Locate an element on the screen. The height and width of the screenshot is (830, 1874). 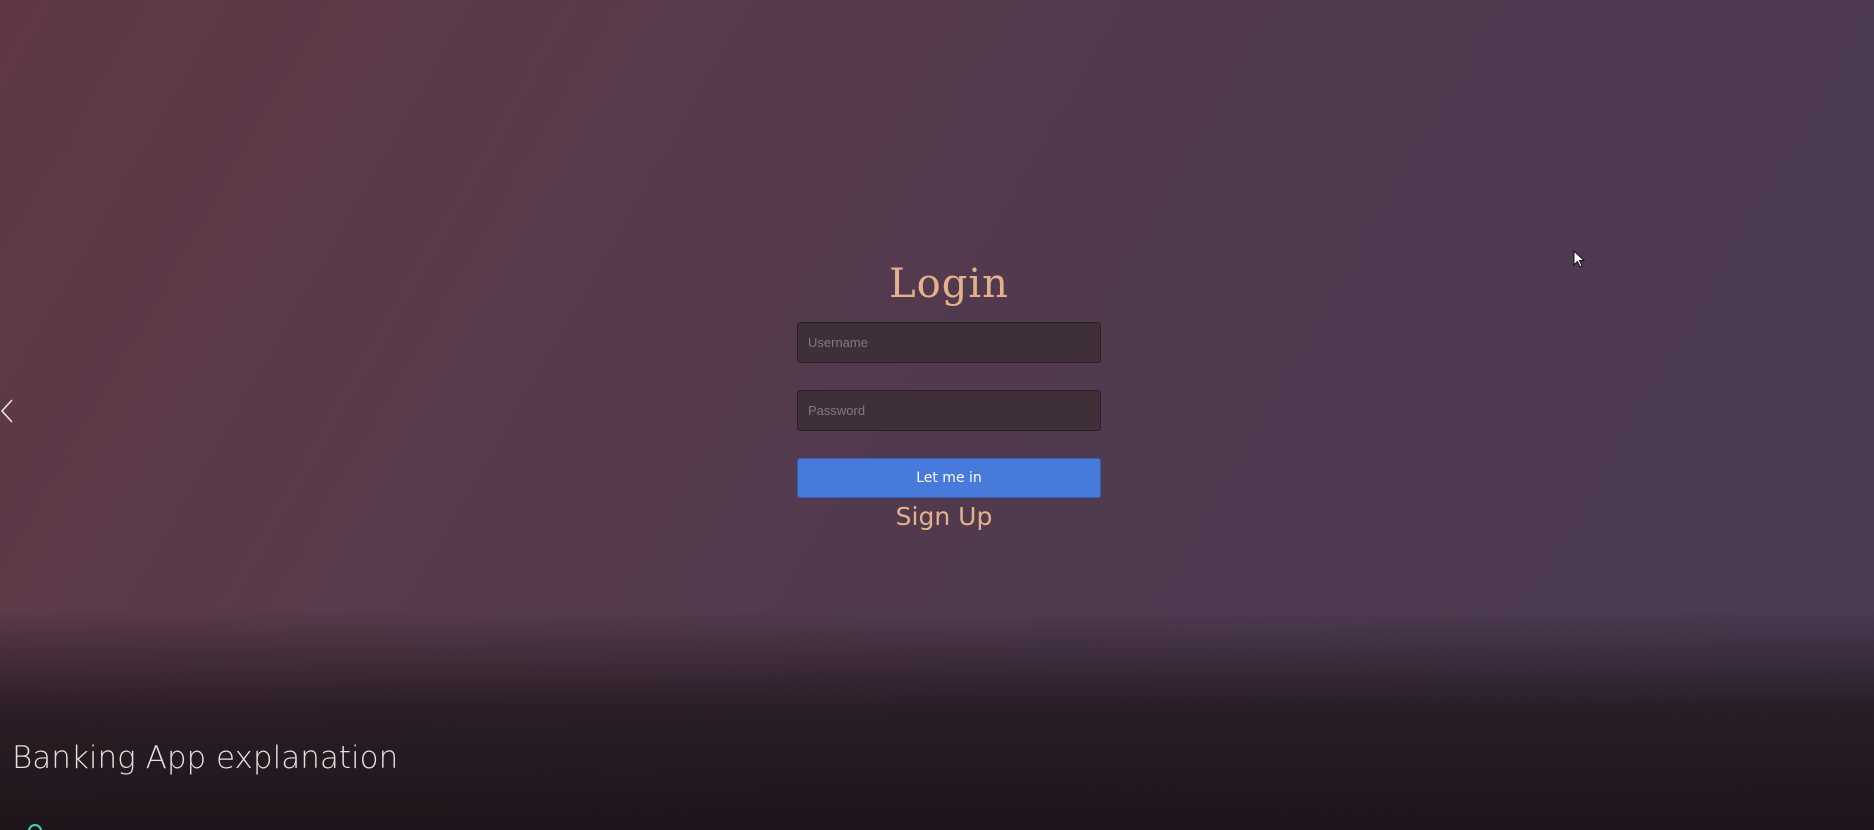
video-title: Banking App explanation is located at coordinates (205, 758).